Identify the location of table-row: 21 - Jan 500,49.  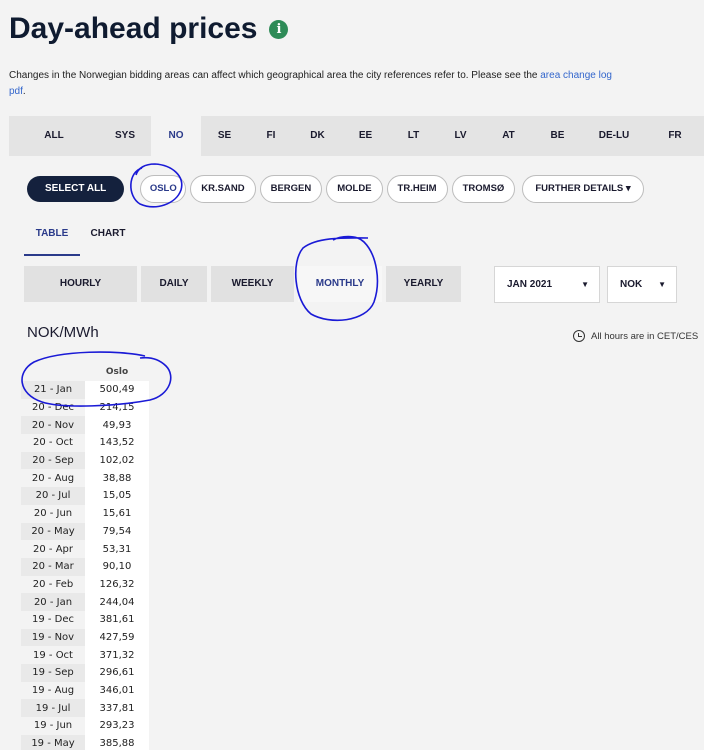
(85, 390).